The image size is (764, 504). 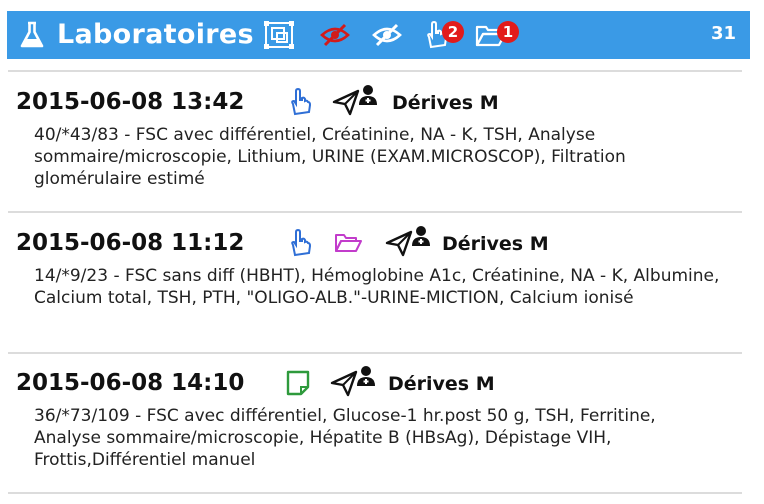 What do you see at coordinates (387, 35) in the screenshot?
I see `eye-slash-icon` at bounding box center [387, 35].